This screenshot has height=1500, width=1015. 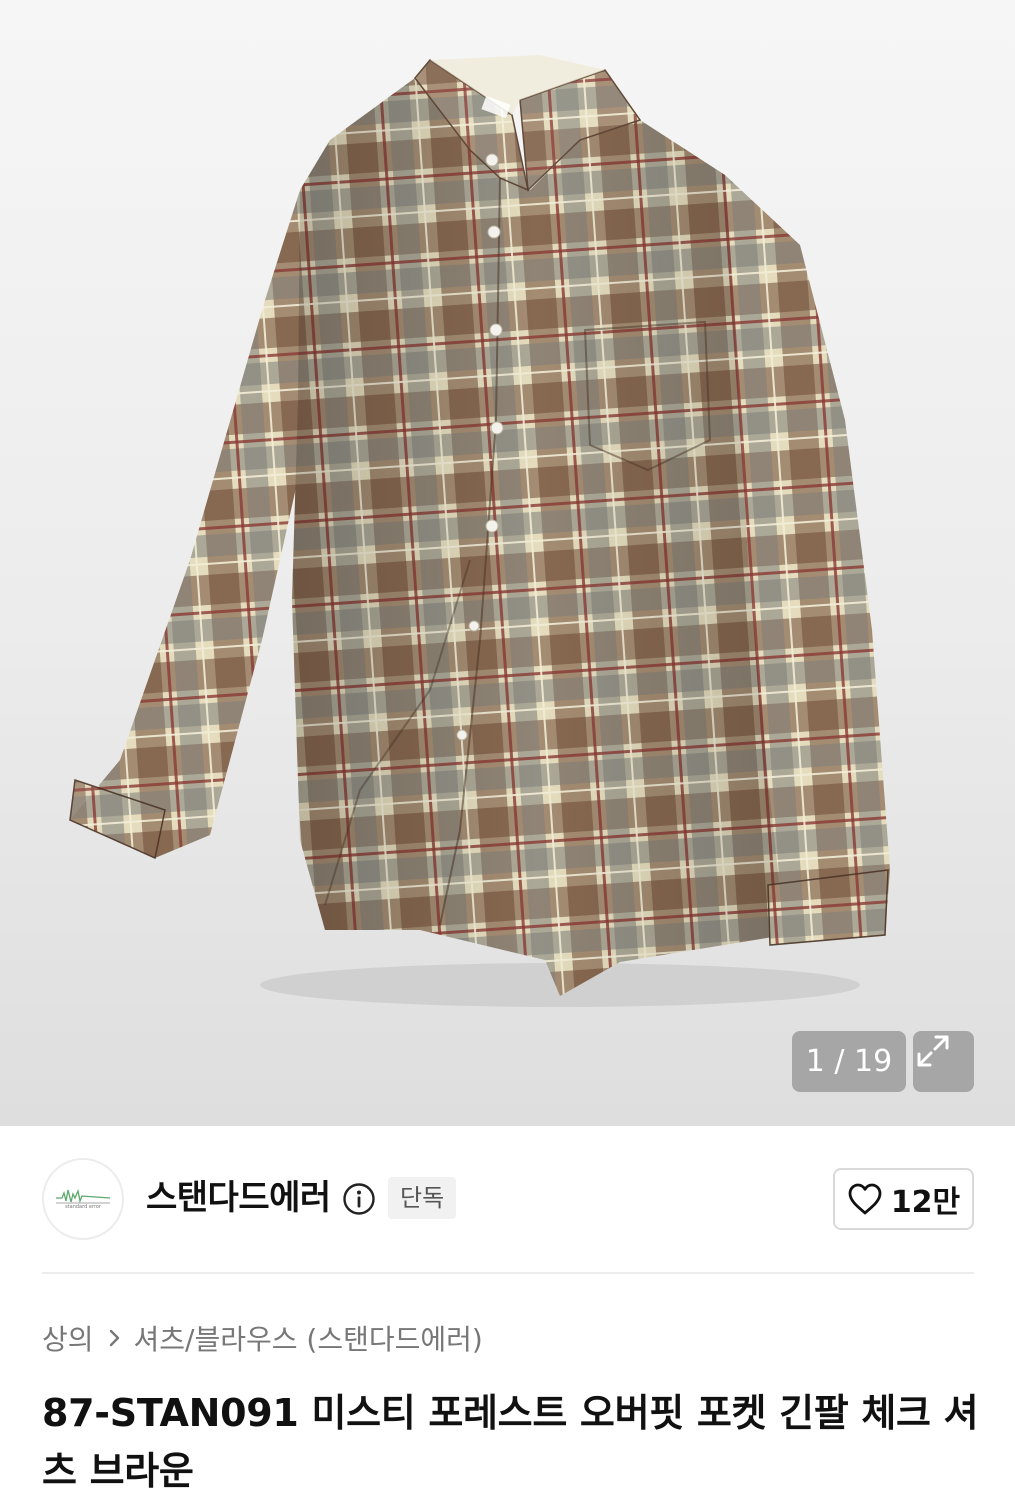 What do you see at coordinates (115, 1338) in the screenshot?
I see `chevron-right-icon` at bounding box center [115, 1338].